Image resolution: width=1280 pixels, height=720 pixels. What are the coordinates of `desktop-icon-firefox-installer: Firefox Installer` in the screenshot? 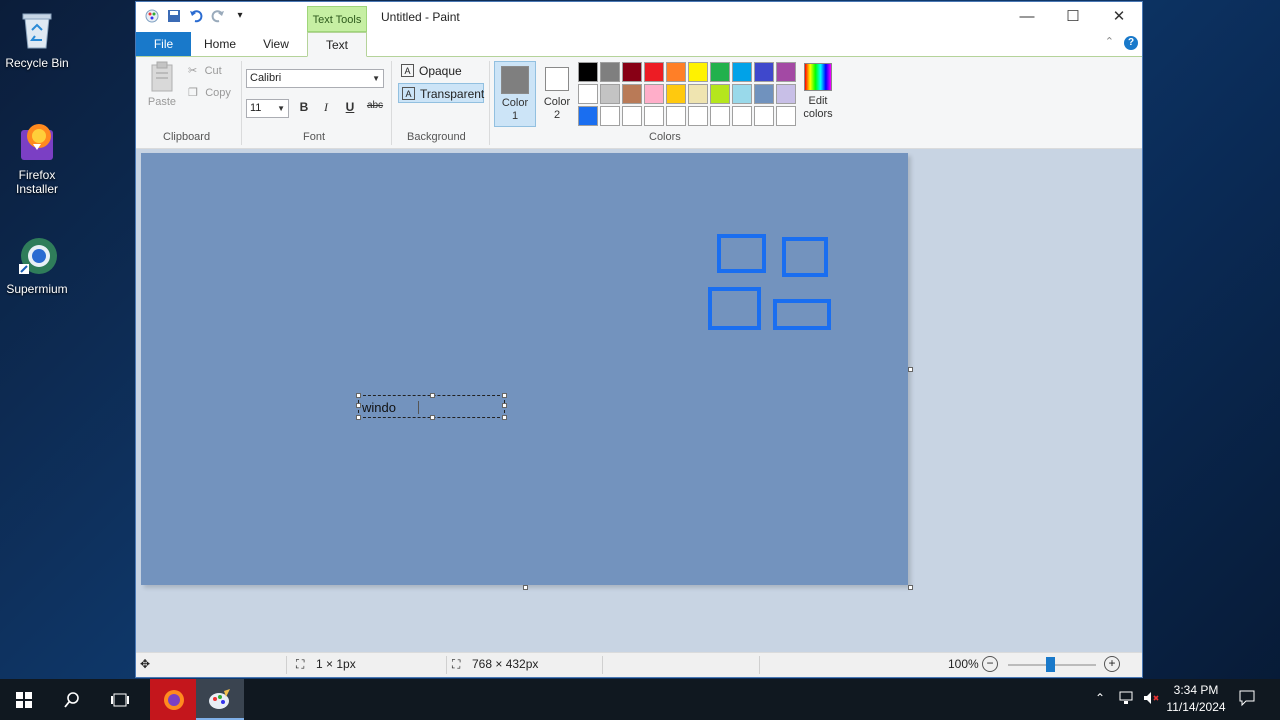 It's located at (37, 158).